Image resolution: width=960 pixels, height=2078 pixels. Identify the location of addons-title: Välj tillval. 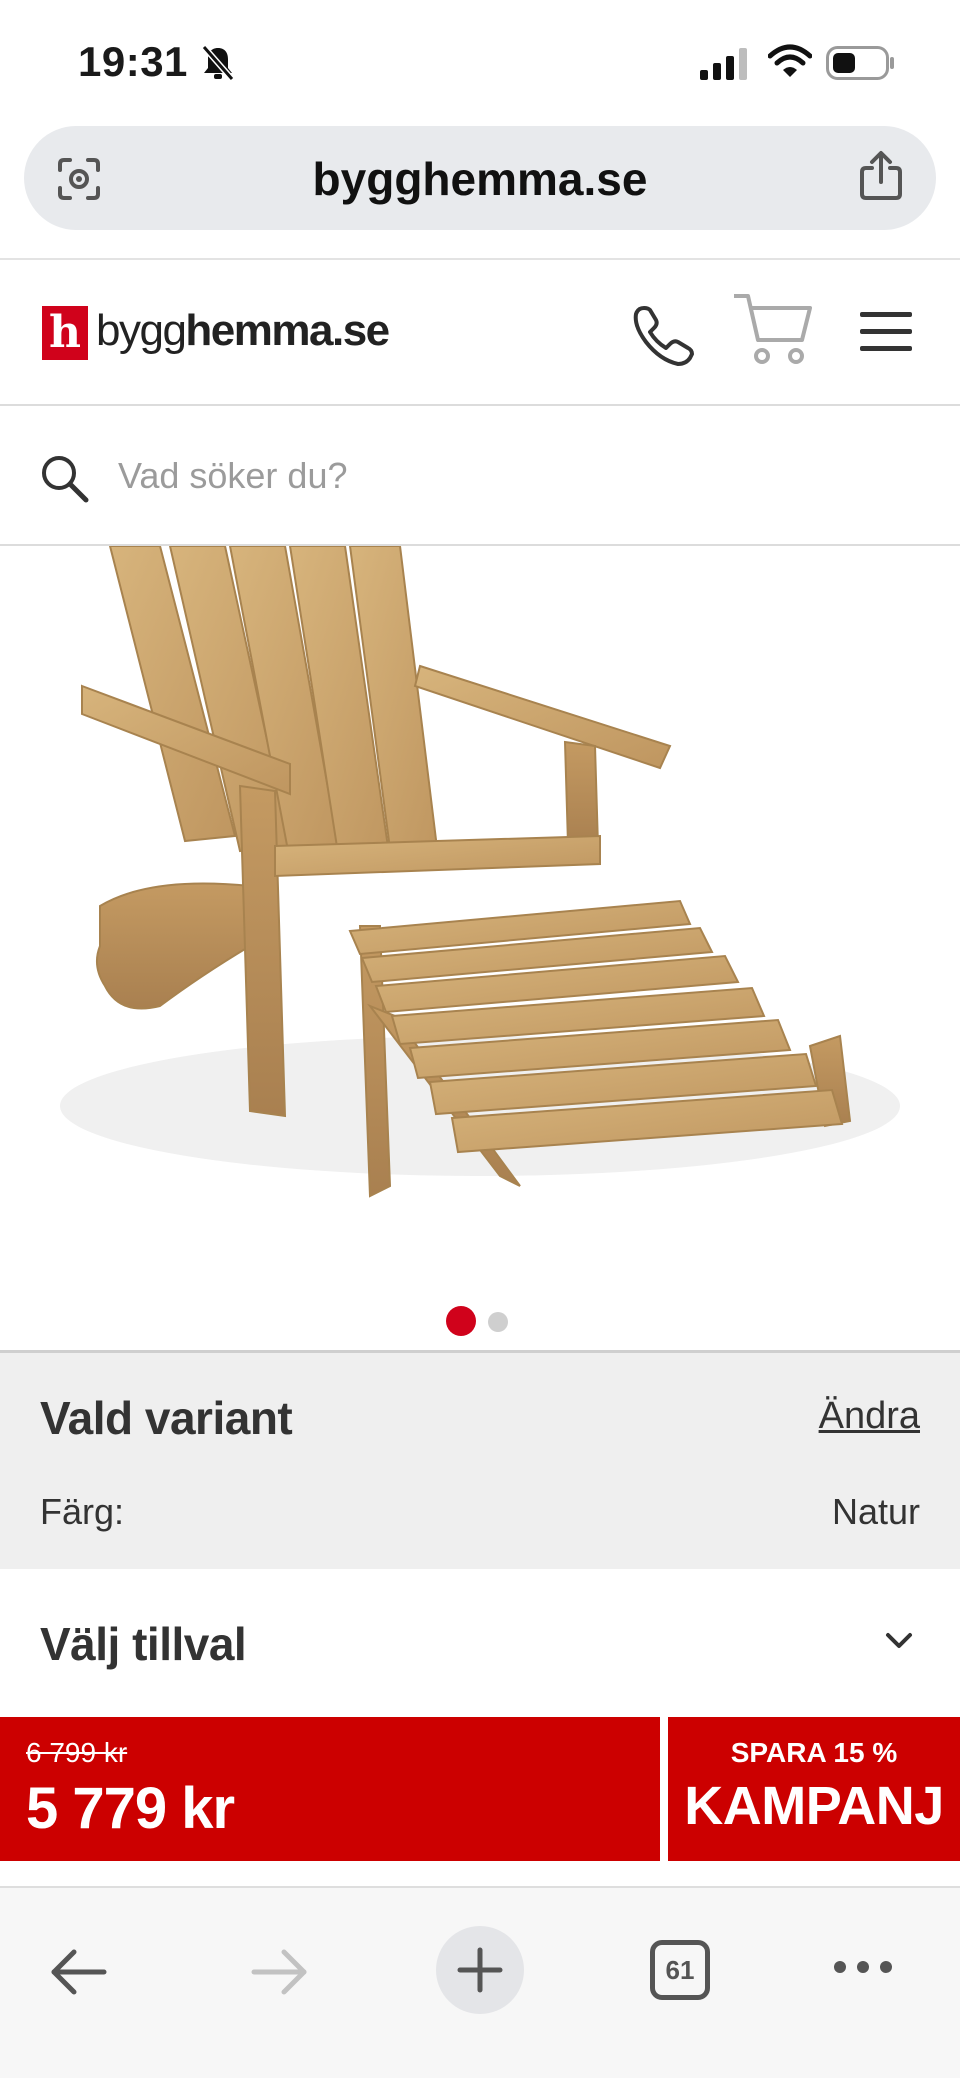
(143, 1644).